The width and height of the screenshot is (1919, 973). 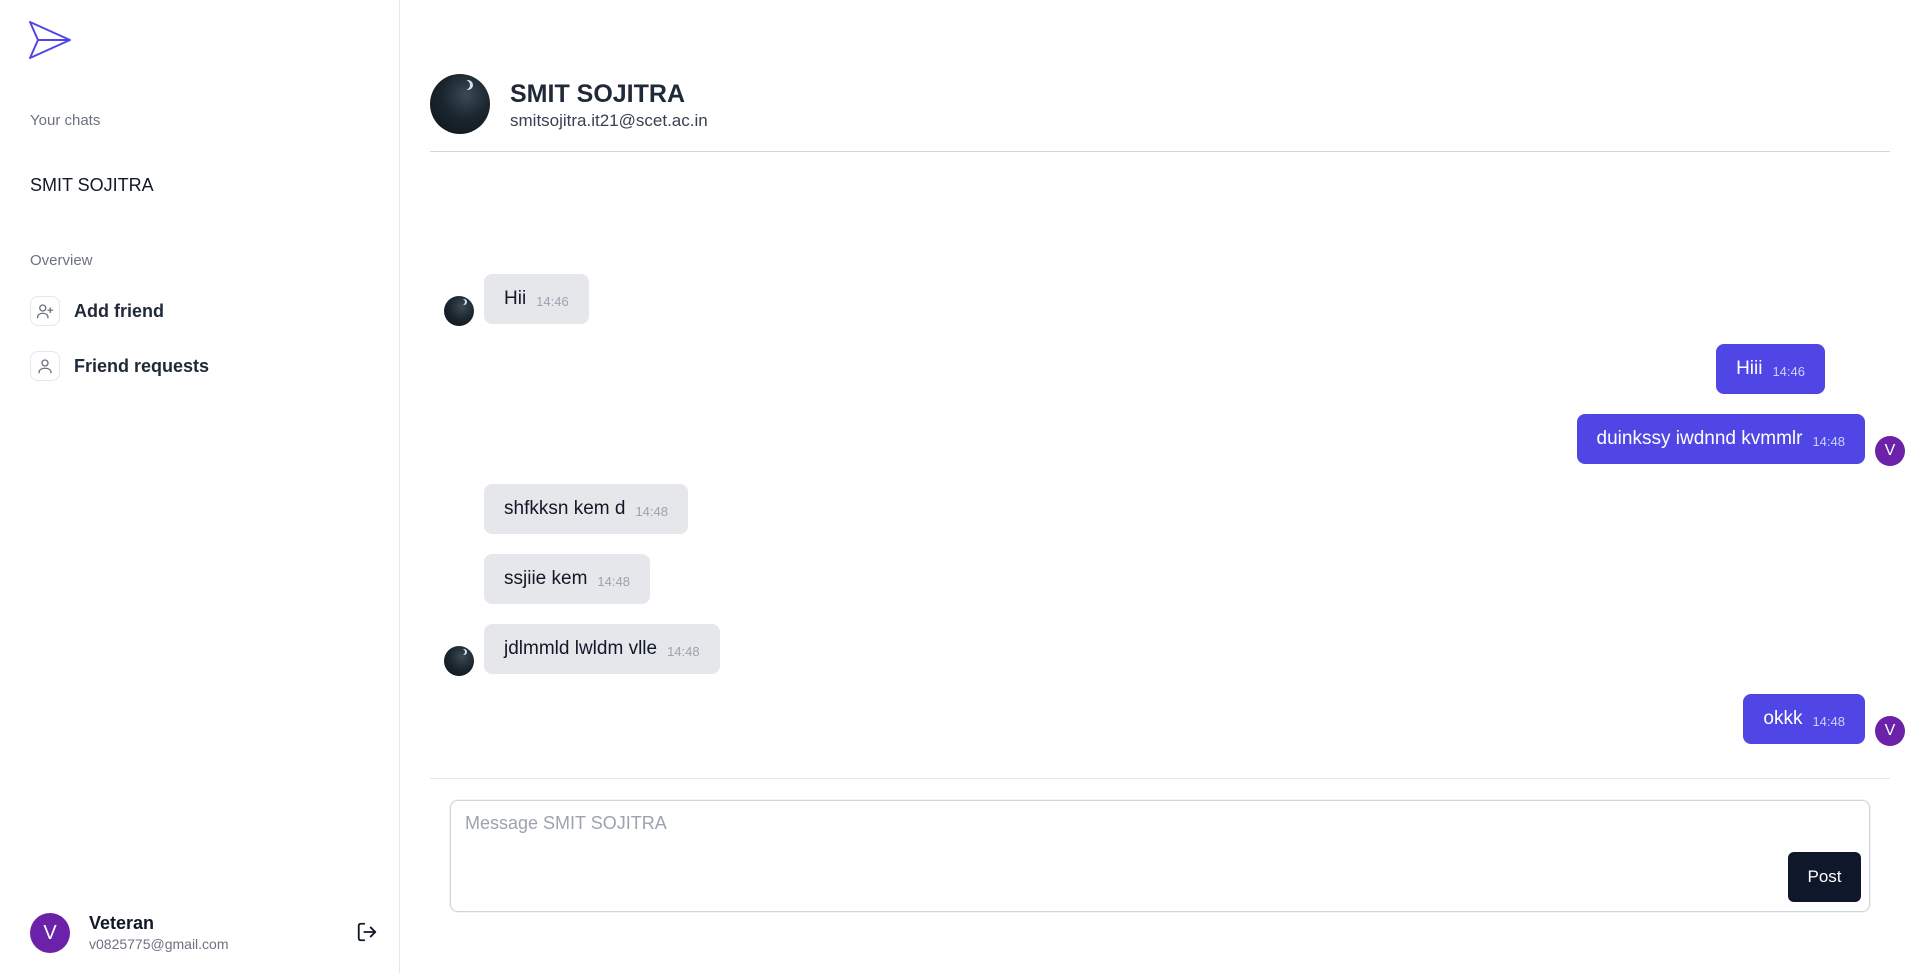 I want to click on message-row: okkk 14:48 V, so click(x=1824, y=720).